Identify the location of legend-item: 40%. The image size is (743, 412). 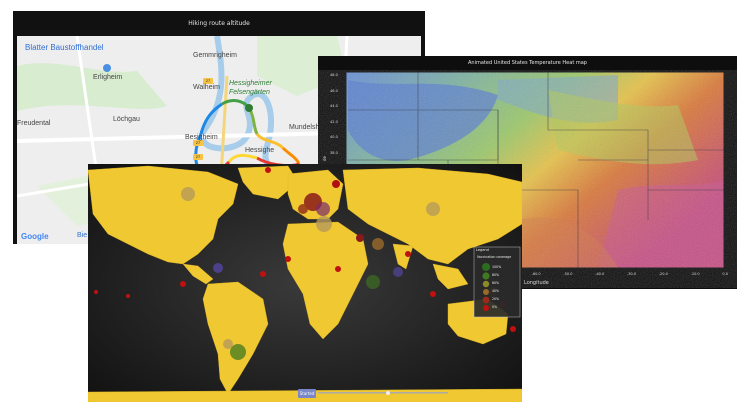
(496, 291).